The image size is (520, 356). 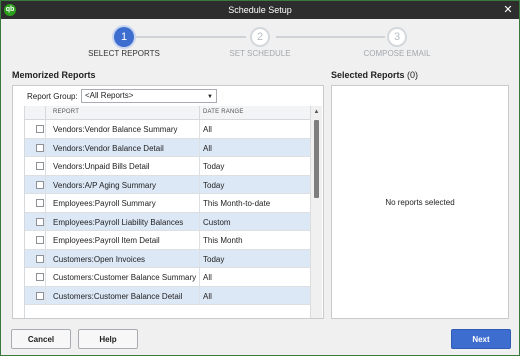 What do you see at coordinates (108, 148) in the screenshot?
I see `report-name: Vendors:Vendor Balance Detail` at bounding box center [108, 148].